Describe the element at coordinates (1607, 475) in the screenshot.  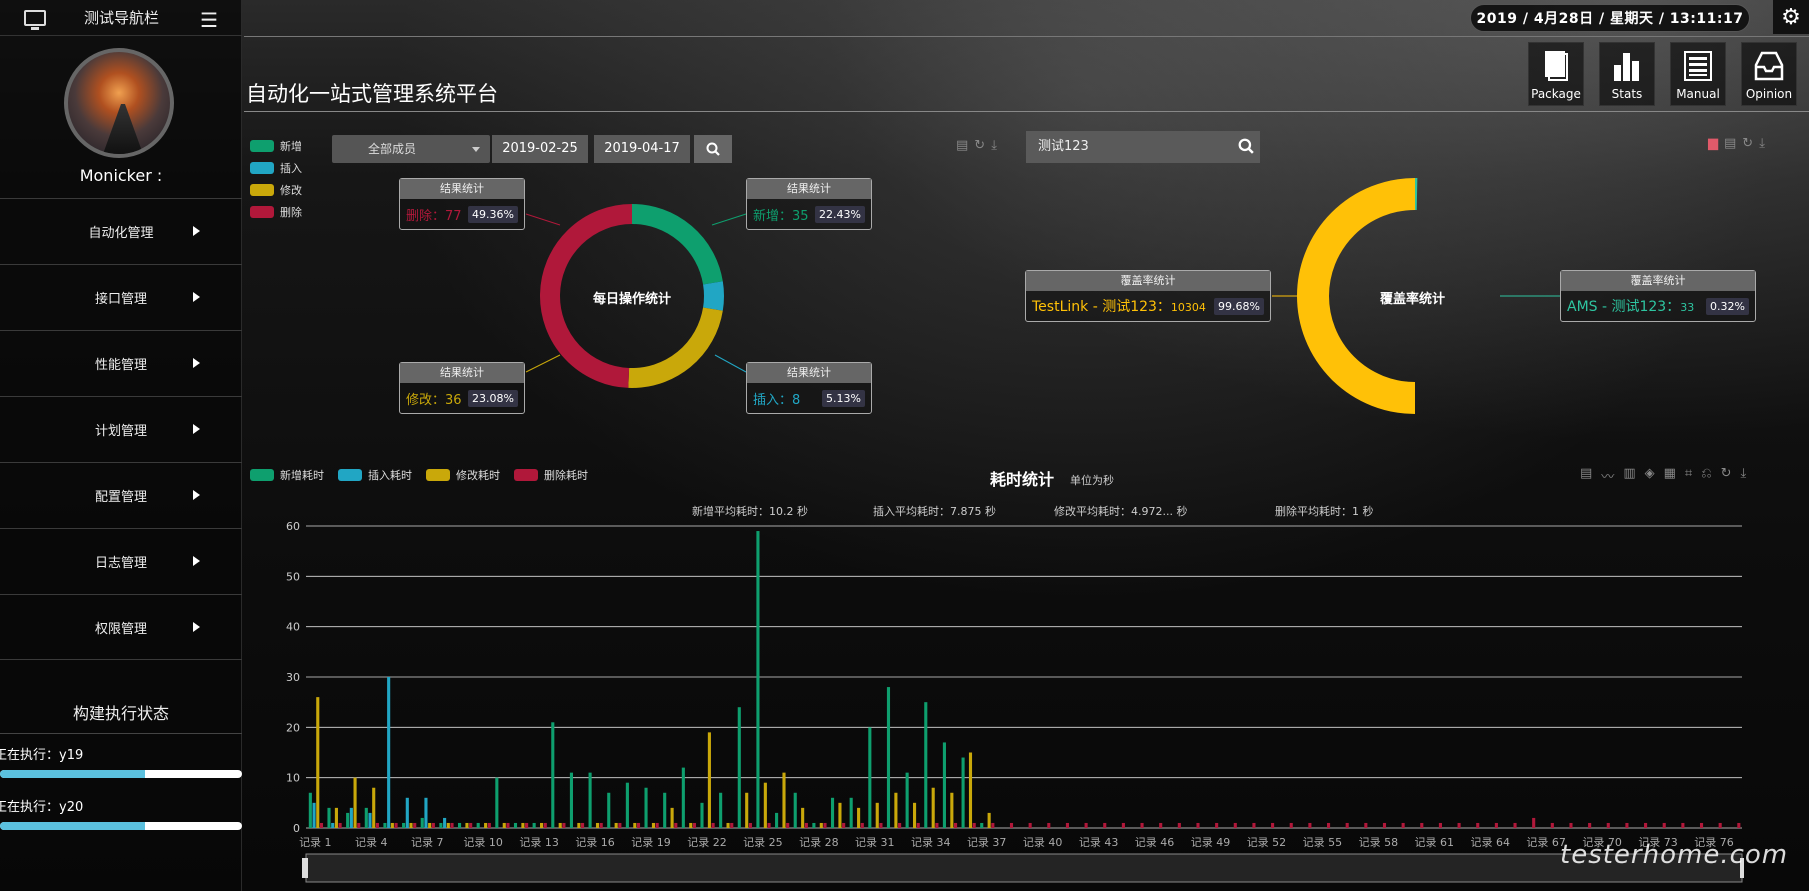
I see `line-chart-icon: 〰` at that location.